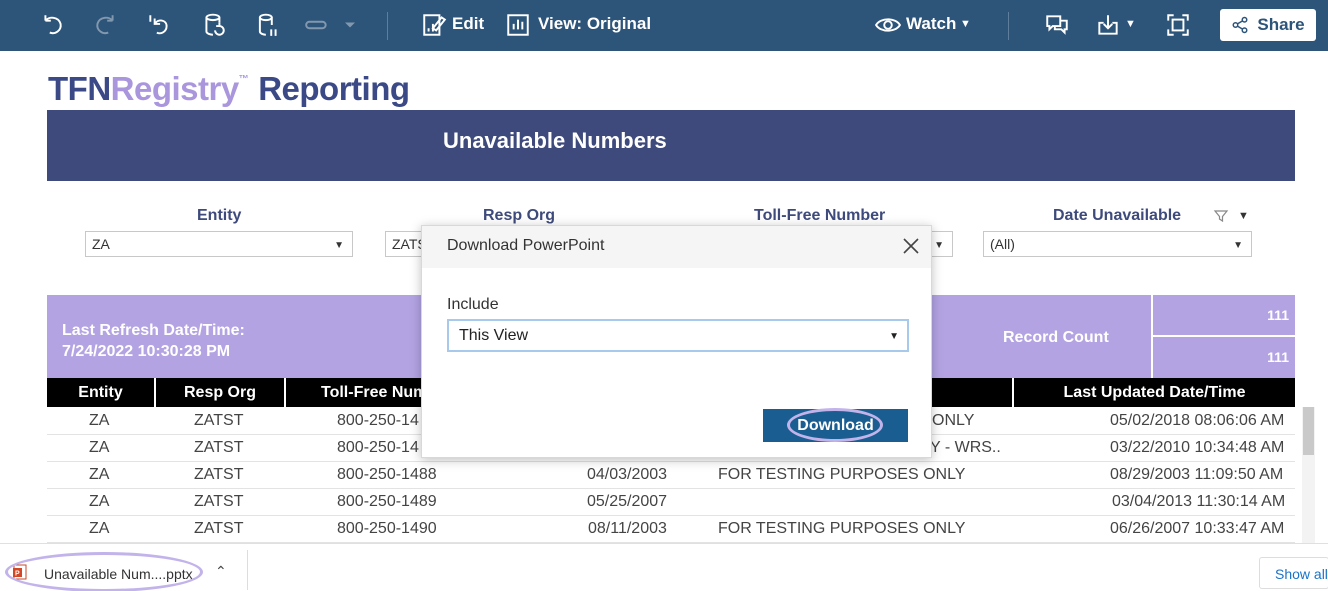  What do you see at coordinates (159, 25) in the screenshot?
I see `revert-icon` at bounding box center [159, 25].